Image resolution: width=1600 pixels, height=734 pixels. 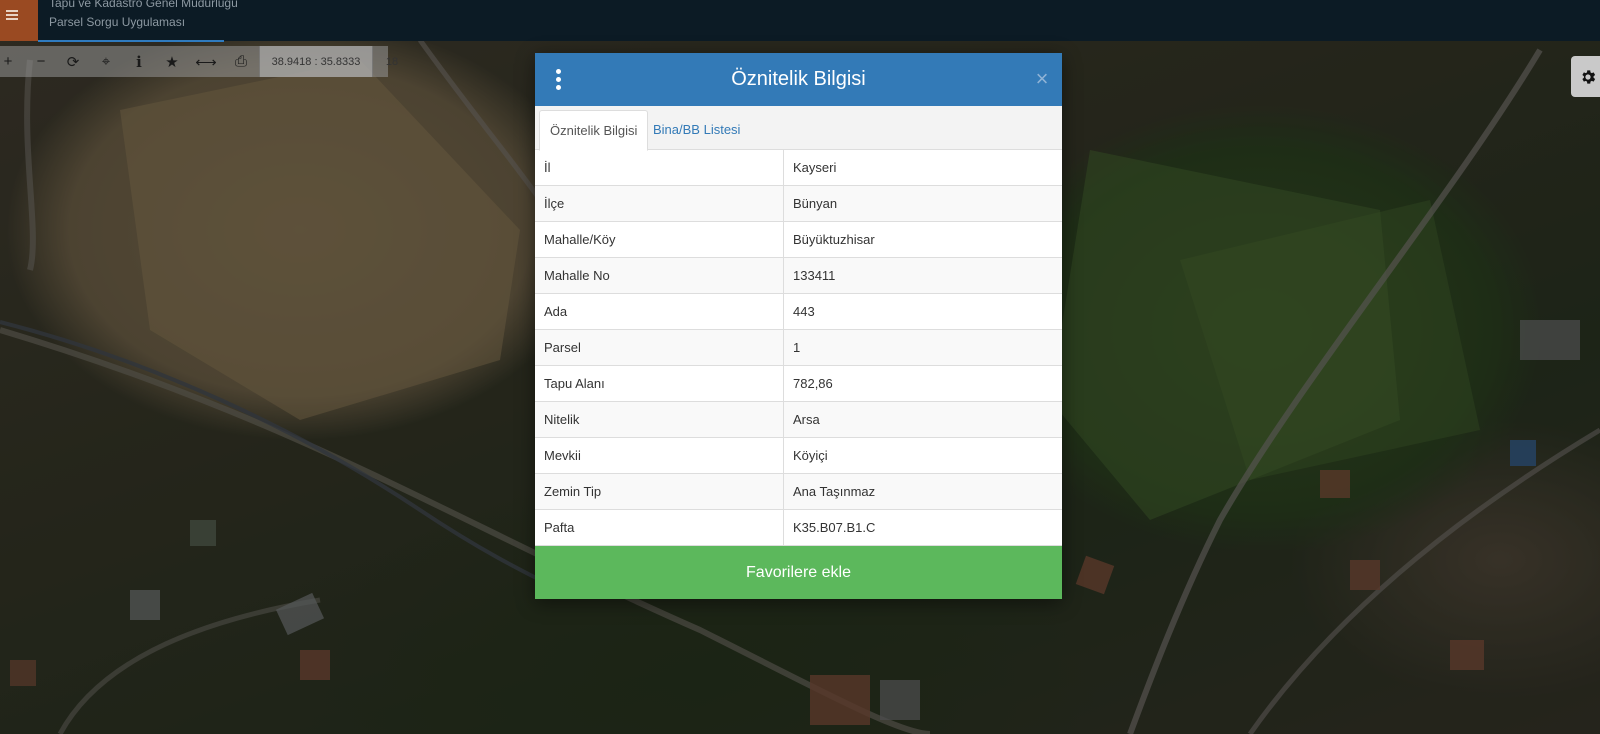 What do you see at coordinates (316, 61) in the screenshot?
I see `coordinate-readout: 38.9418 : 35.8333` at bounding box center [316, 61].